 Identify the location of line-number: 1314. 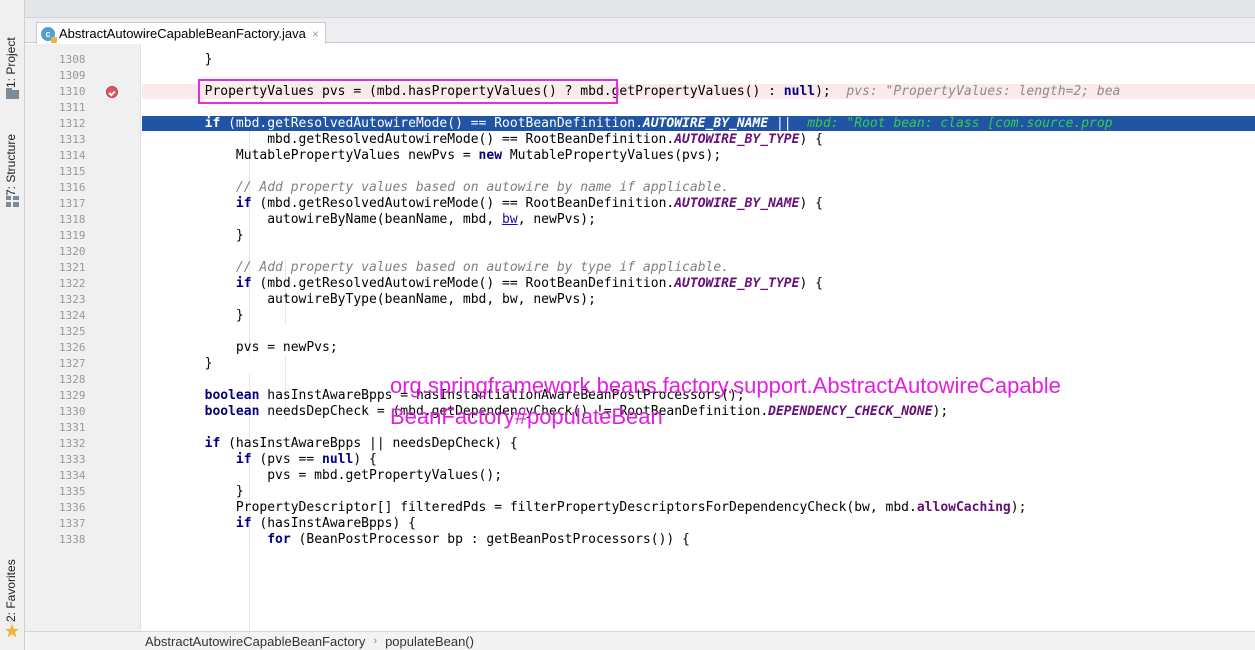
(72, 155).